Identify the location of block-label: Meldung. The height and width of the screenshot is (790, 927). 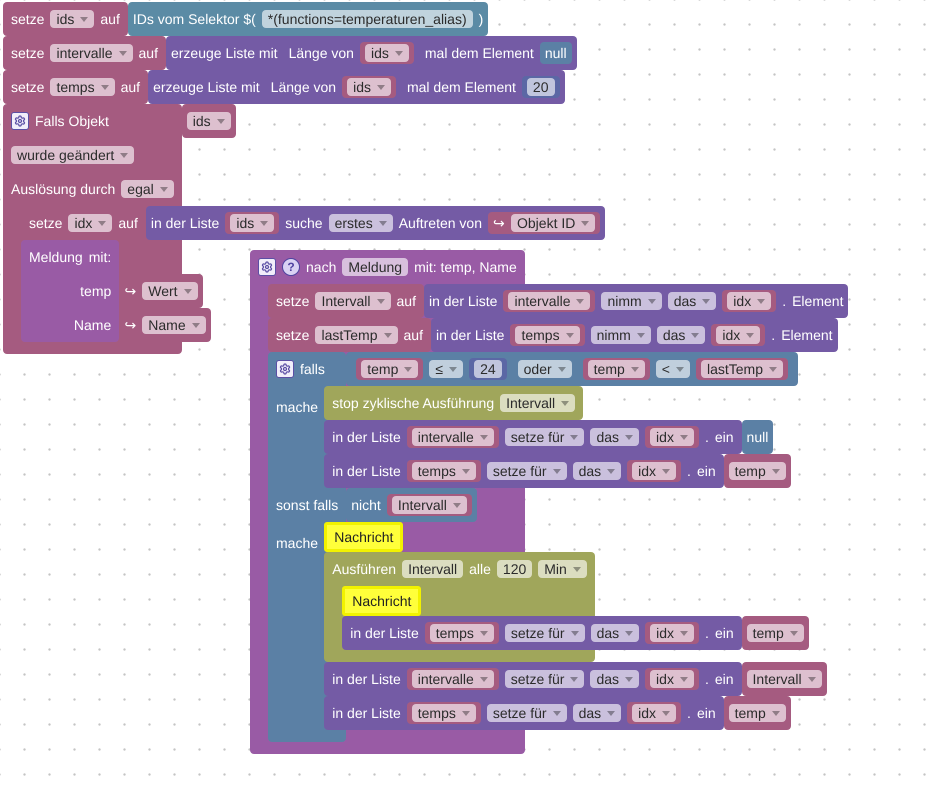
(56, 257).